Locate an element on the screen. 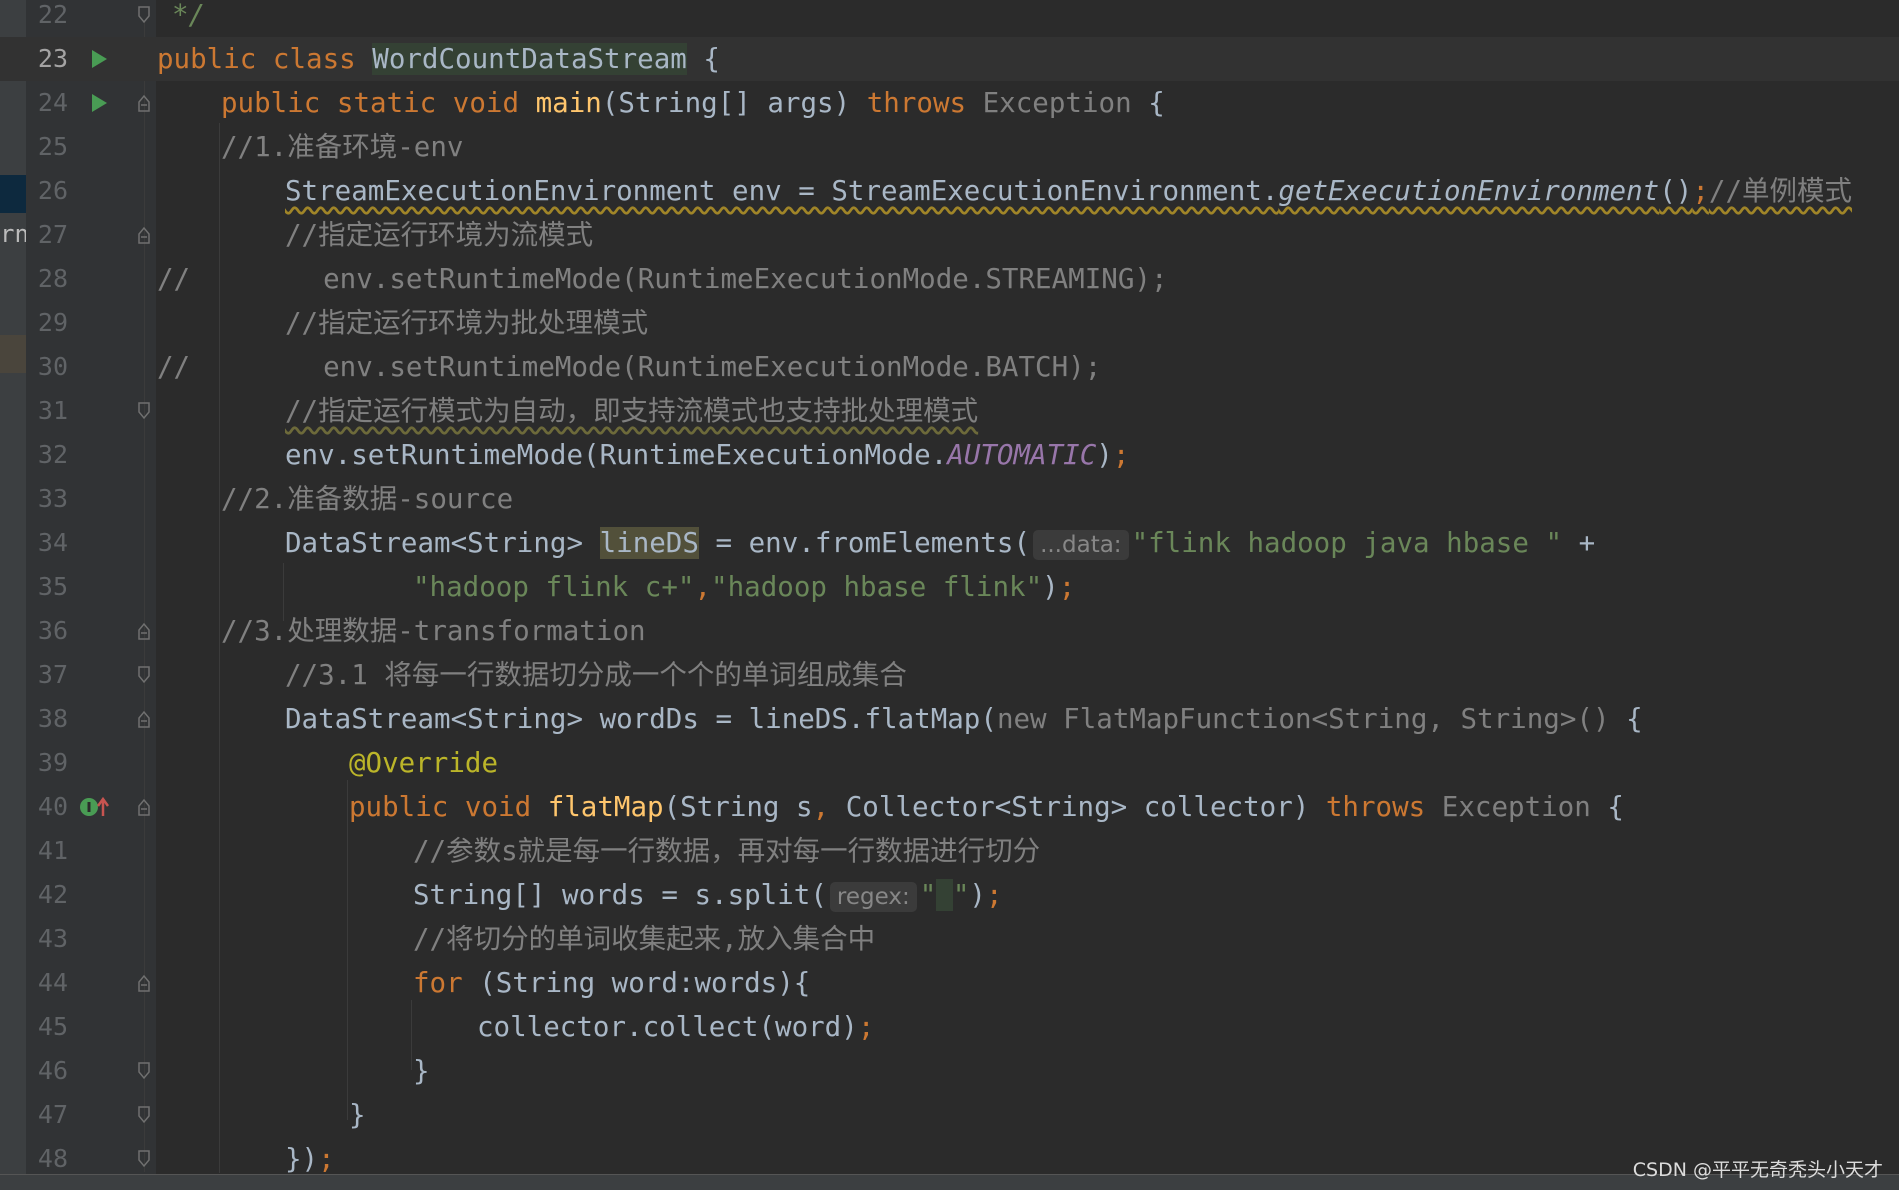  code-comment: //1.准备环境-env is located at coordinates (342, 147).